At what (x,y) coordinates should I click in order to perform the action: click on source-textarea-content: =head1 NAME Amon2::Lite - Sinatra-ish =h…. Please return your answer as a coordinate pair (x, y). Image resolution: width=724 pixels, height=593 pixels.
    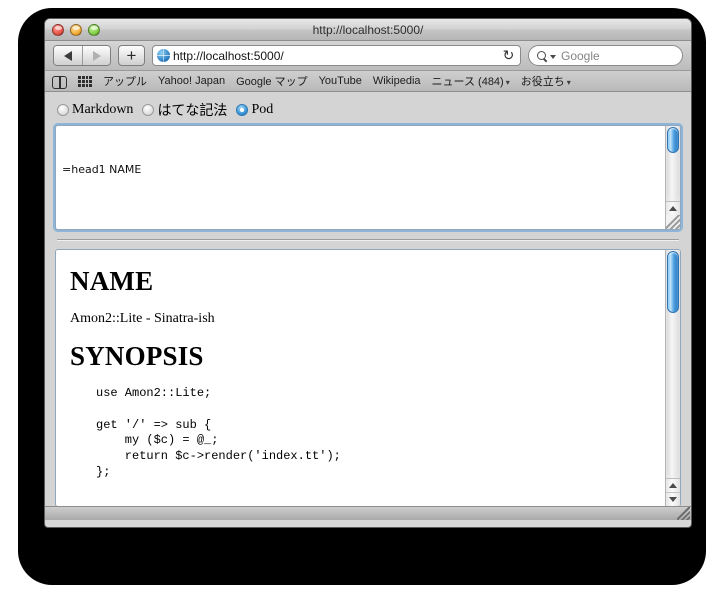
    Looking at the image, I should click on (360, 177).